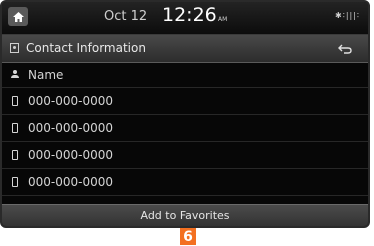 The width and height of the screenshot is (374, 246). I want to click on title-bar: Contact Information, so click(185, 49).